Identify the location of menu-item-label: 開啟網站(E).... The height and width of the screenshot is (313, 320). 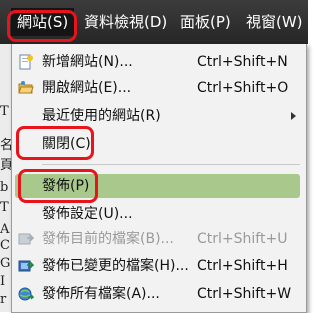
(87, 88).